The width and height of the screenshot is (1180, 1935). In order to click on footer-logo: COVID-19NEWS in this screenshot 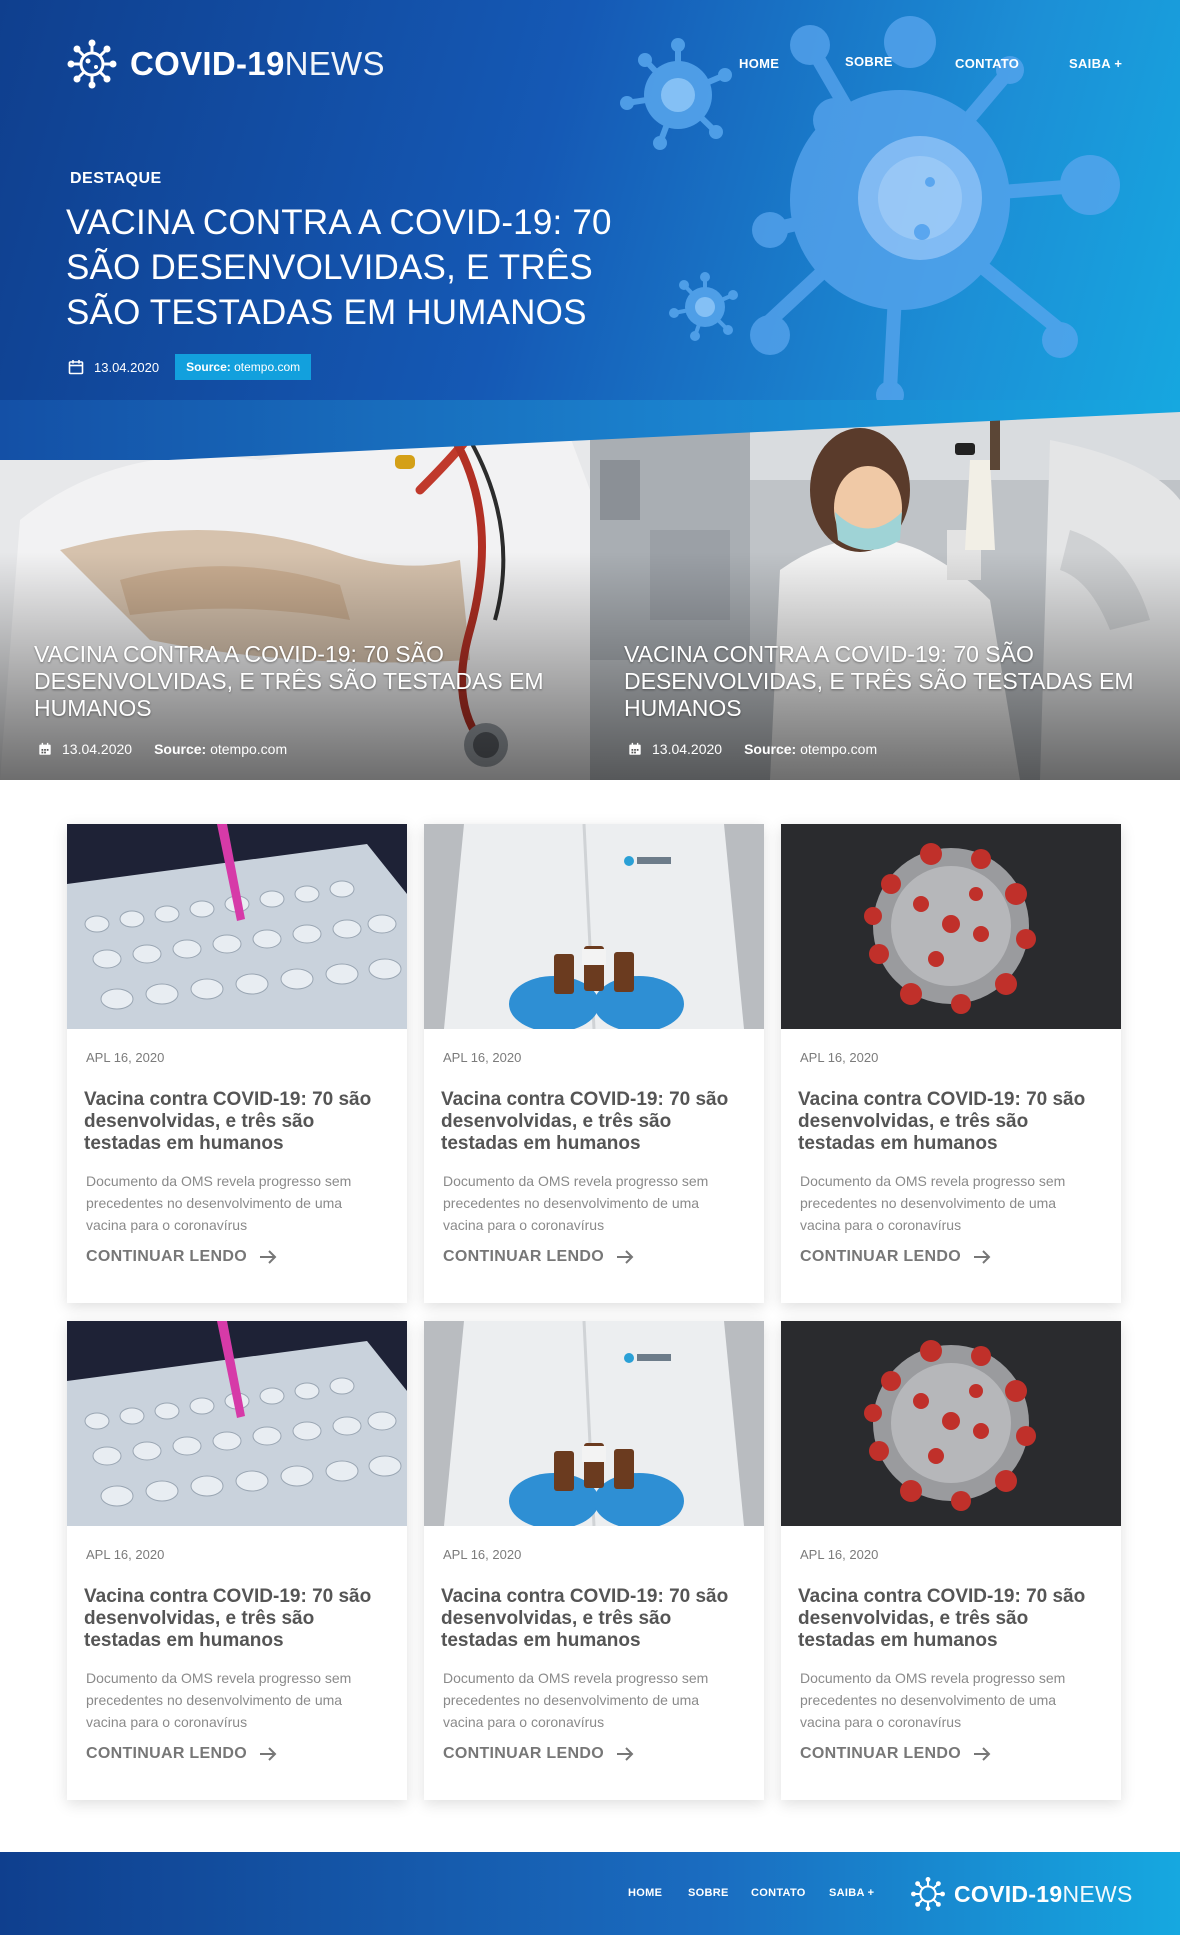, I will do `click(1021, 1894)`.